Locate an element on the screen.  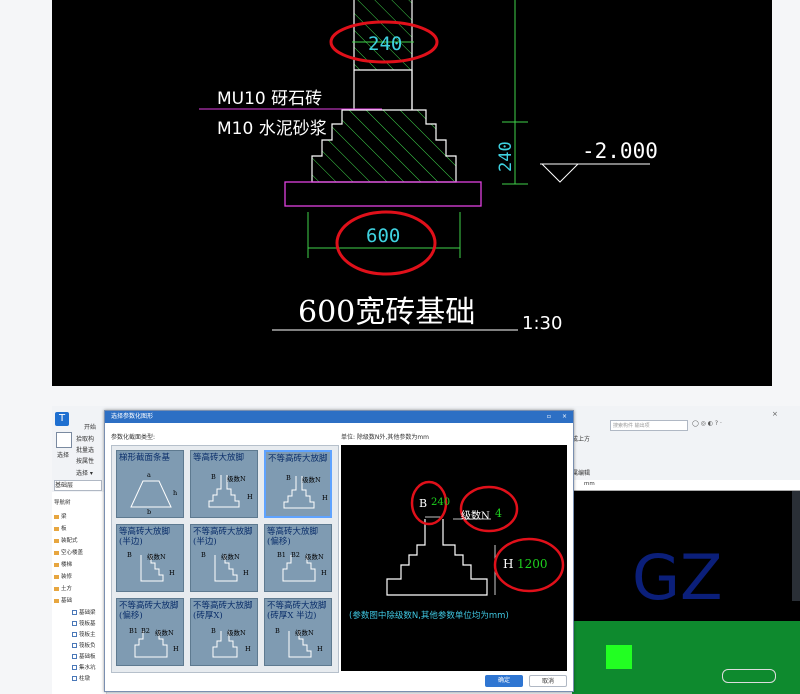
nav-item-prefab: 装配式 is located at coordinates (69, 541).